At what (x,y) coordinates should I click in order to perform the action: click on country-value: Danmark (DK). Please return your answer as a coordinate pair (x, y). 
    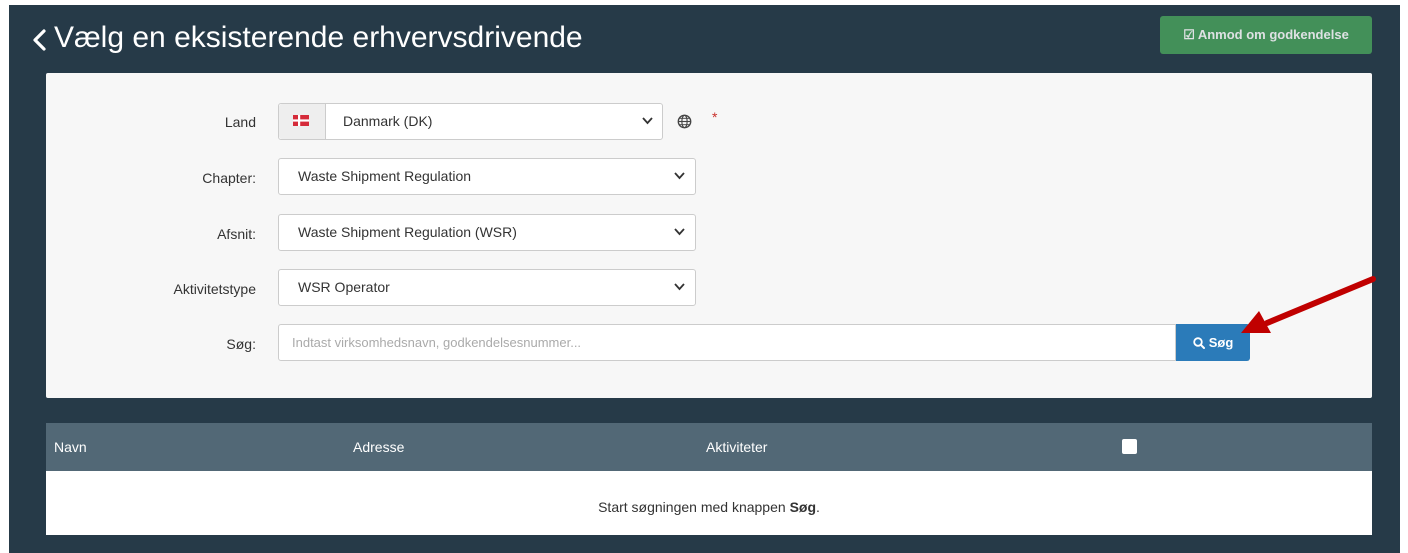
    Looking at the image, I should click on (388, 121).